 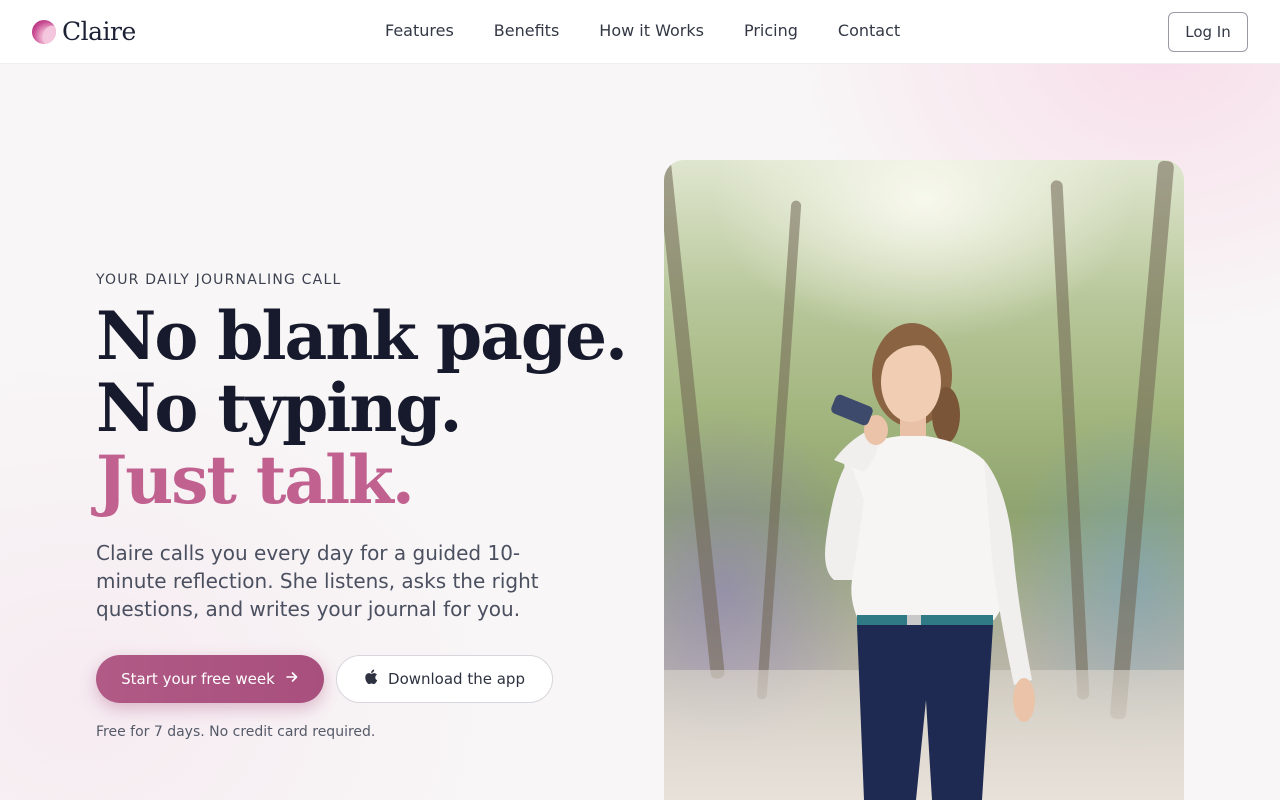 What do you see at coordinates (651, 30) in the screenshot?
I see `nav-link-how-it-works: How it Works` at bounding box center [651, 30].